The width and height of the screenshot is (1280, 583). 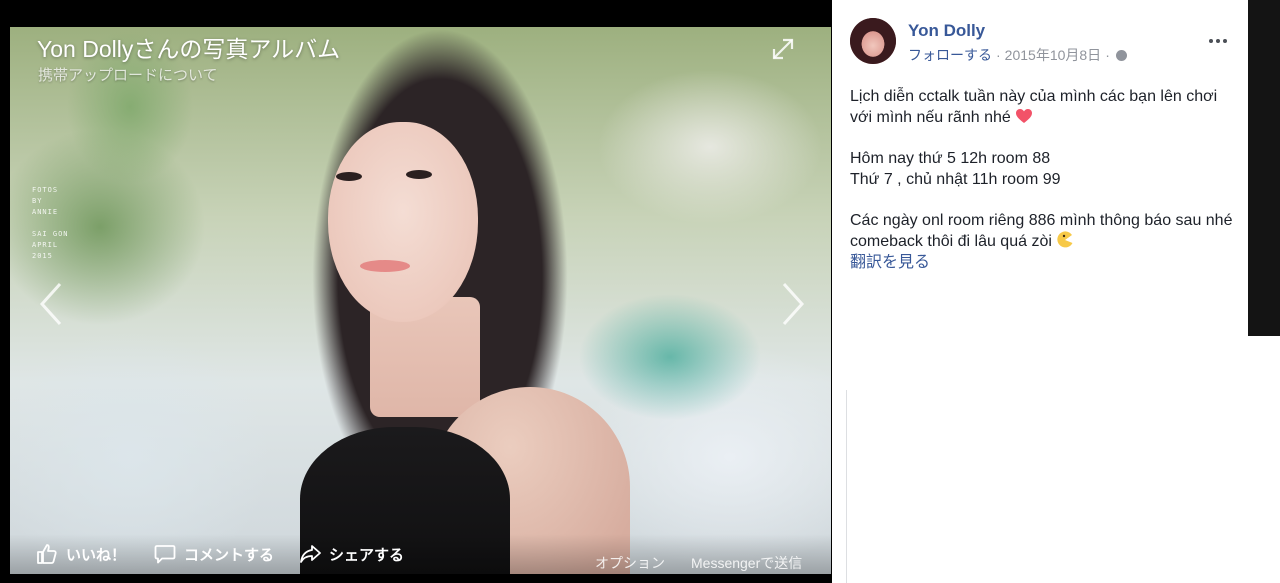 I want to click on chevron-left-icon, so click(x=51, y=304).